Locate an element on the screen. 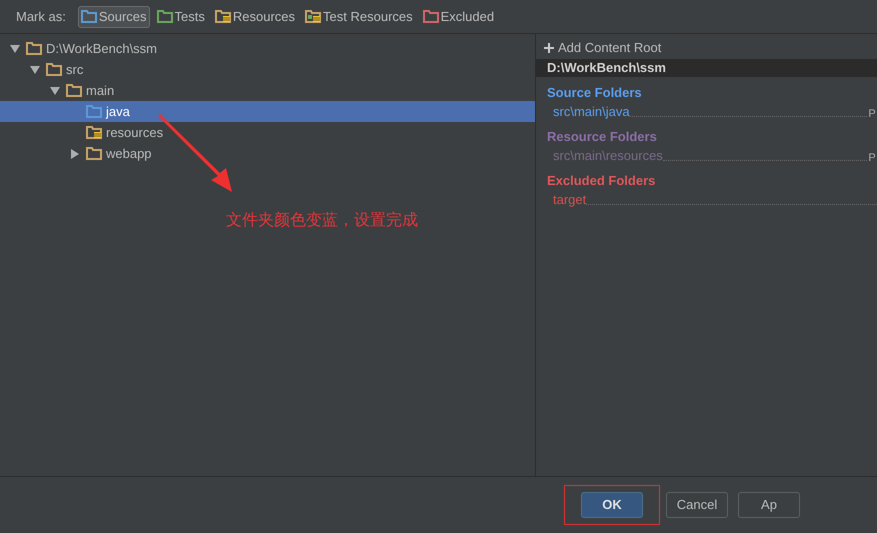 This screenshot has height=533, width=877. folder-path: src\main\java is located at coordinates (591, 111).